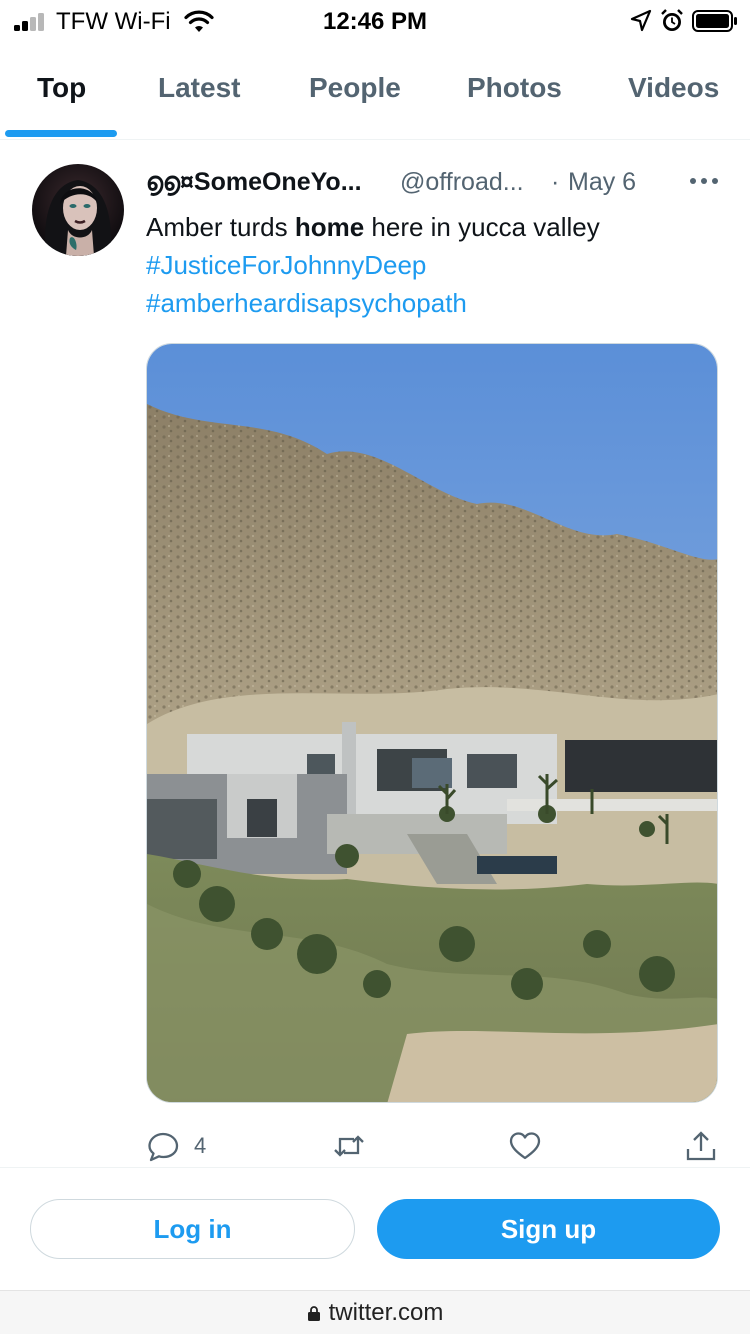 The width and height of the screenshot is (750, 1334). Describe the element at coordinates (200, 1145) in the screenshot. I see `reply-count: 4` at that location.